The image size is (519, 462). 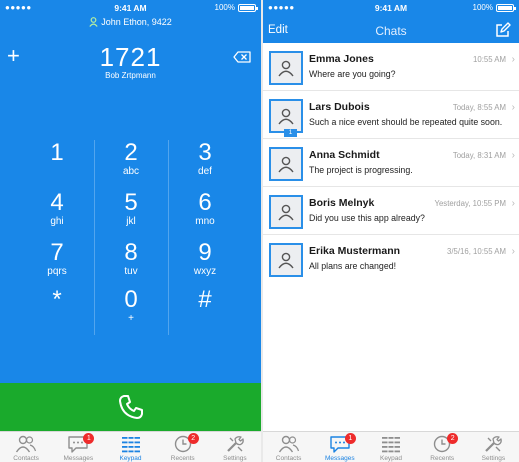 I want to click on notification-badge: 2, so click(x=193, y=438).